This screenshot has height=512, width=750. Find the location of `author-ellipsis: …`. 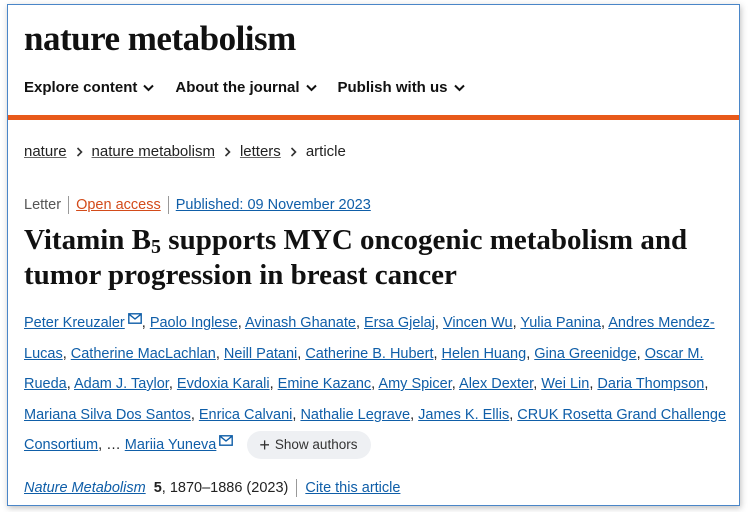

author-ellipsis: … is located at coordinates (113, 445).